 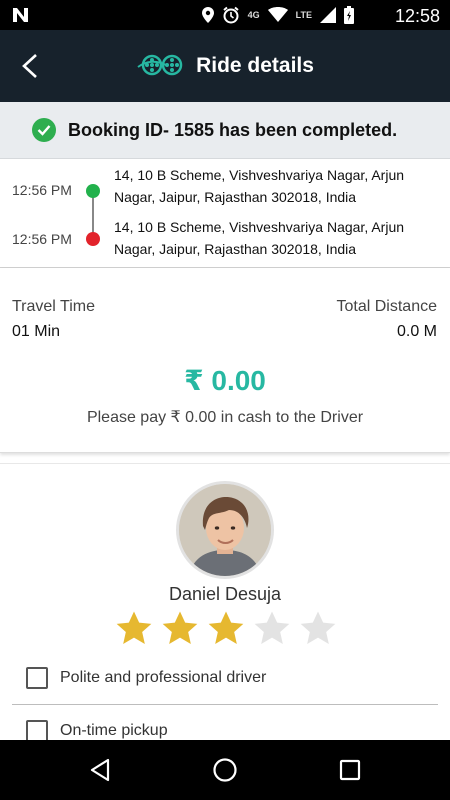 What do you see at coordinates (225, 594) in the screenshot?
I see `driver-name: Daniel Desuja` at bounding box center [225, 594].